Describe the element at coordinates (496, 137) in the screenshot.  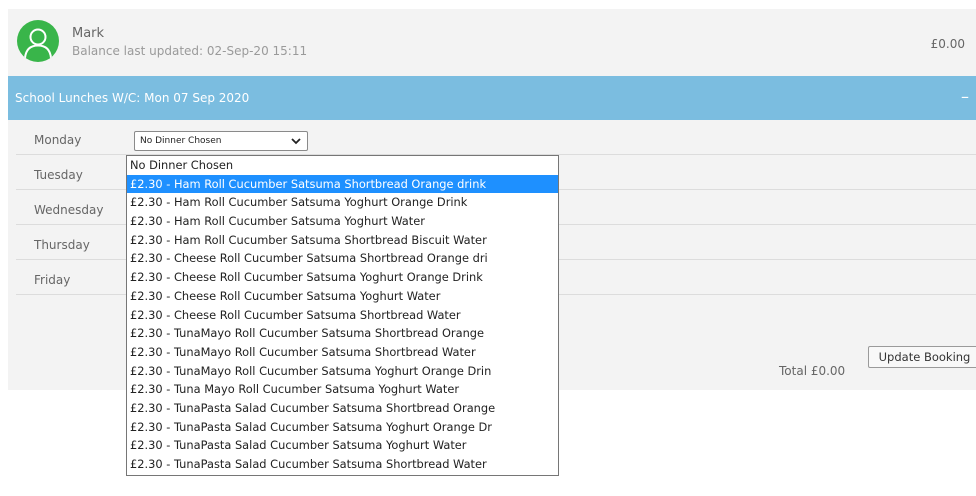
I see `day-row-monday: Monday No Dinner Chosen` at that location.